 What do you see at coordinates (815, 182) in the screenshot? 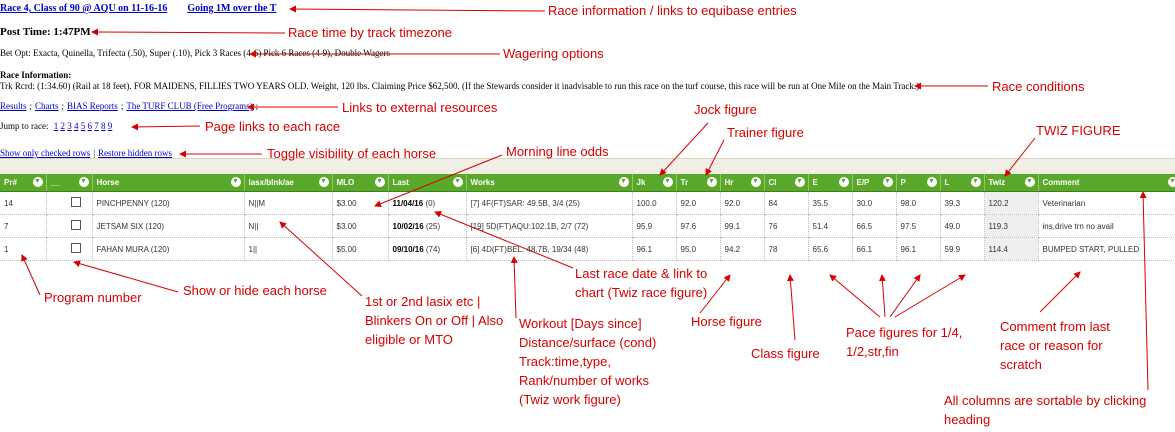
I see `col-label: E` at bounding box center [815, 182].